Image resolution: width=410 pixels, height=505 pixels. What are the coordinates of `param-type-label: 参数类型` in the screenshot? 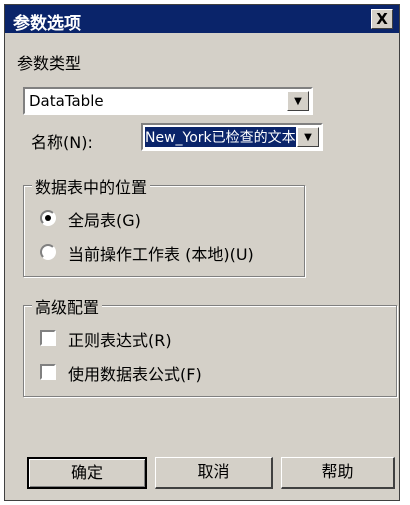 It's located at (49, 63).